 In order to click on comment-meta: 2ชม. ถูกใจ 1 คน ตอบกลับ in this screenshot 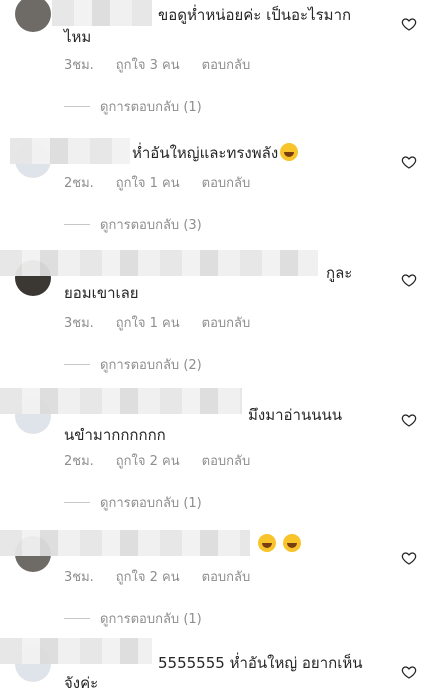, I will do `click(157, 182)`.